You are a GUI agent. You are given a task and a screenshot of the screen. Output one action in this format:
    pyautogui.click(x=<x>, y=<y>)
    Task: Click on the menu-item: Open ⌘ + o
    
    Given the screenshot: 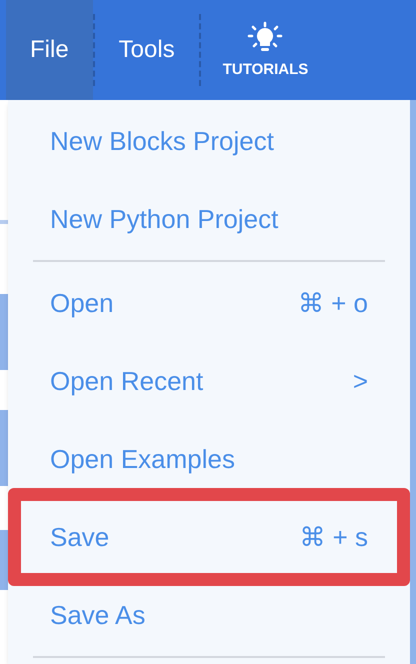 What is the action you would take?
    pyautogui.click(x=209, y=303)
    